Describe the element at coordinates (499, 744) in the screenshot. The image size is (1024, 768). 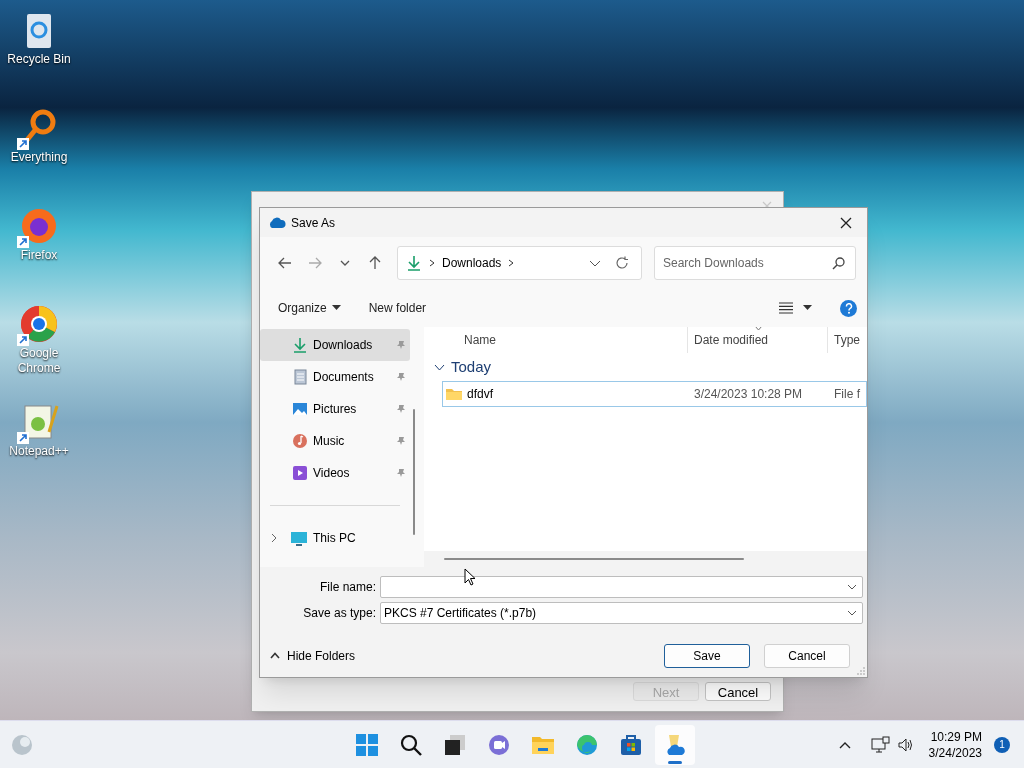
I see `chat-bubble-icon` at that location.